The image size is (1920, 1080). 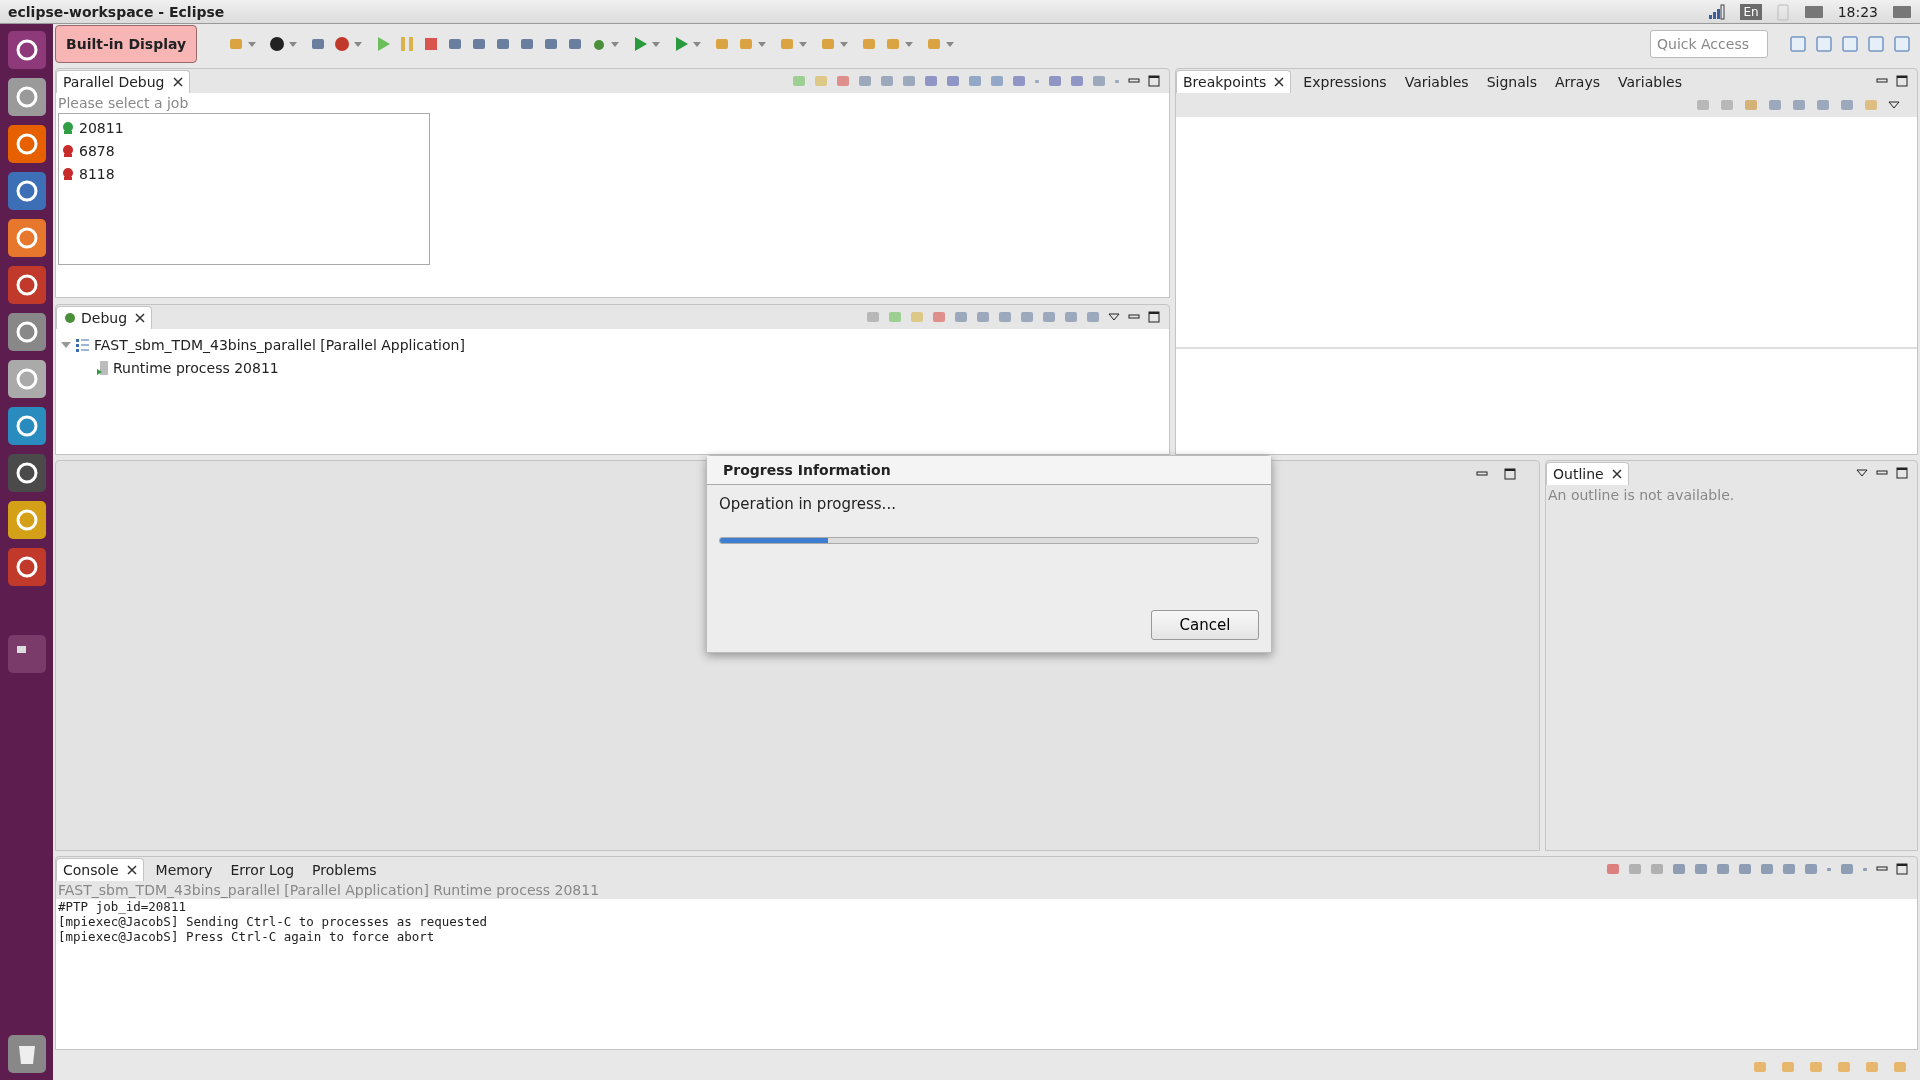 I want to click on signal-icon, so click(x=1717, y=11).